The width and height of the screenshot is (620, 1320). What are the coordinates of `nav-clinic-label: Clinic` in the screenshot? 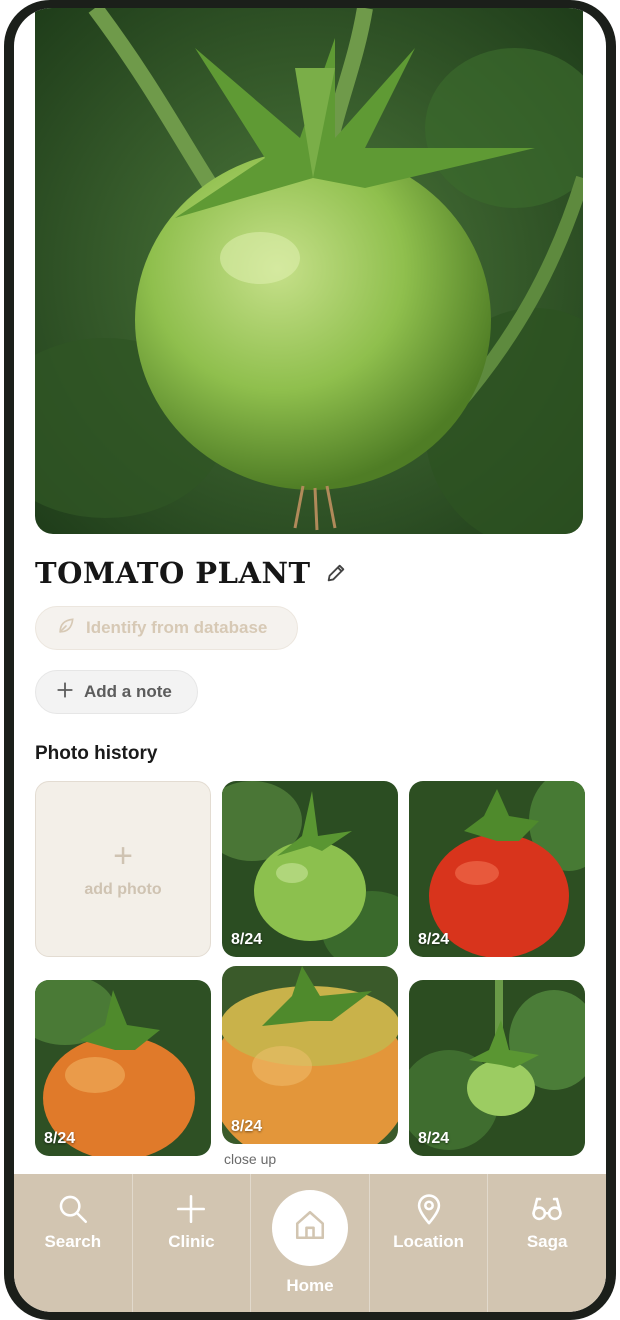 It's located at (191, 1241).